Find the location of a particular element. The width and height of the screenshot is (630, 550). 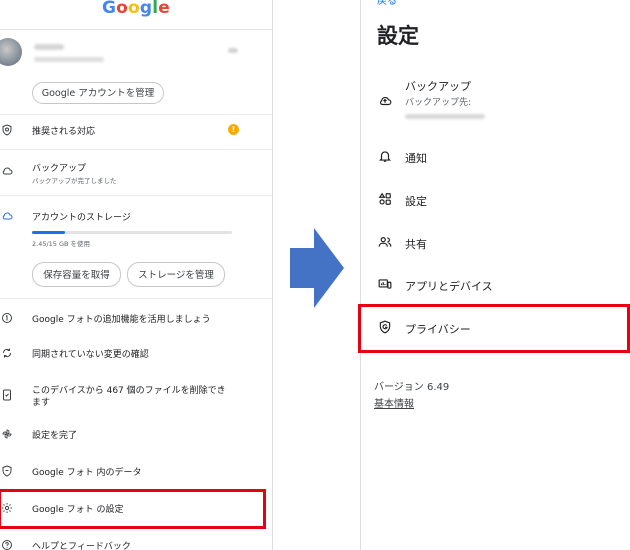

menu-label: Google フォトの追加機能を活用しましょう is located at coordinates (121, 320).